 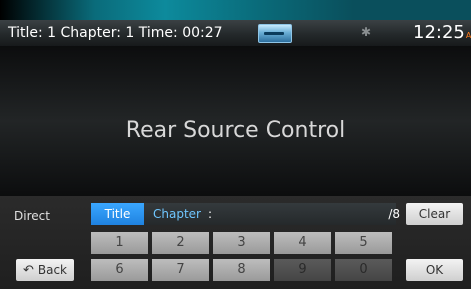 I want to click on direct-entry-field: Title Chapter : /8, so click(x=245, y=214).